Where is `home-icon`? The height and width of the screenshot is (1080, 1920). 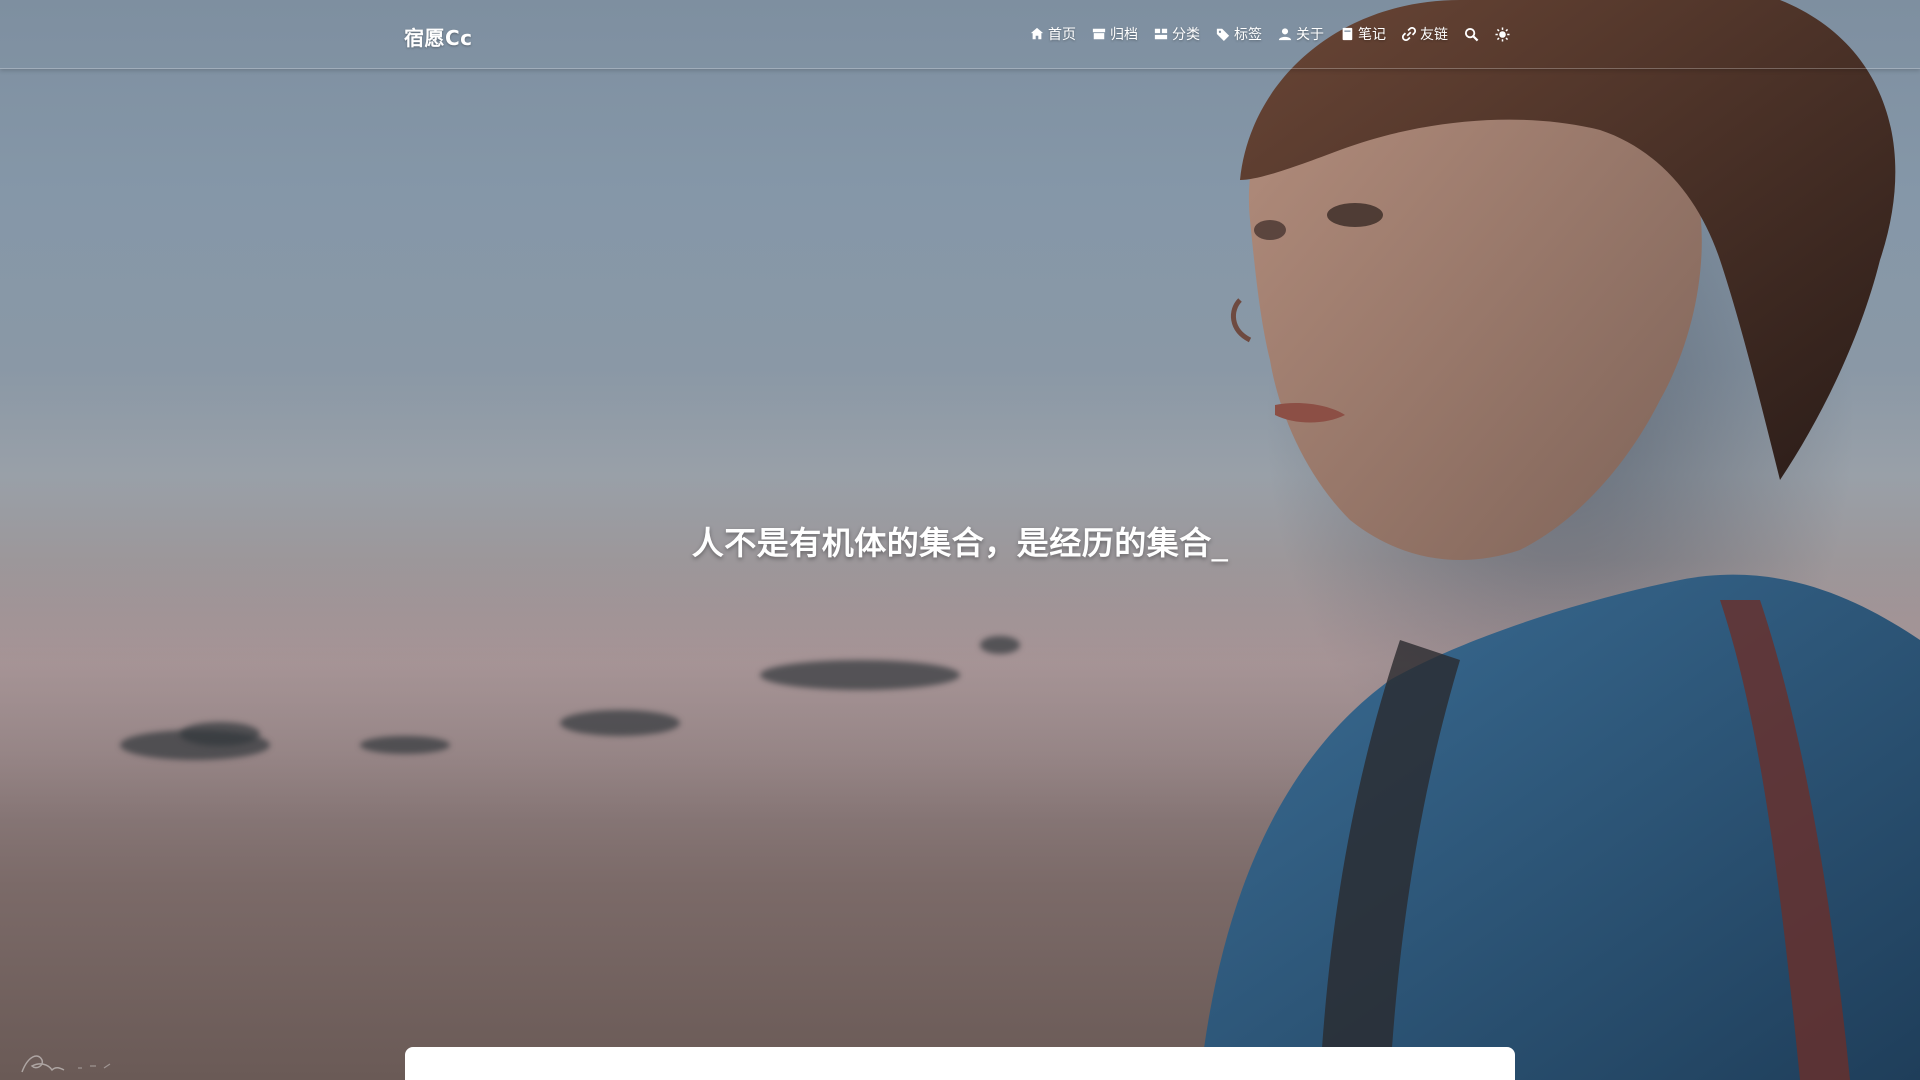 home-icon is located at coordinates (1037, 33).